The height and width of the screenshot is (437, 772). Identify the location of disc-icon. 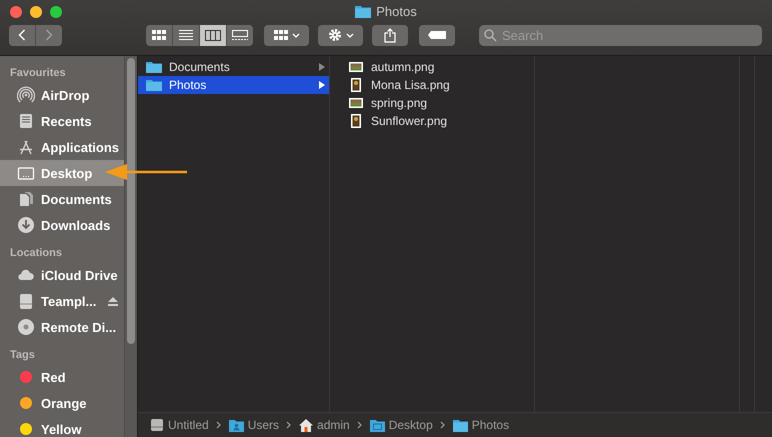
(26, 327).